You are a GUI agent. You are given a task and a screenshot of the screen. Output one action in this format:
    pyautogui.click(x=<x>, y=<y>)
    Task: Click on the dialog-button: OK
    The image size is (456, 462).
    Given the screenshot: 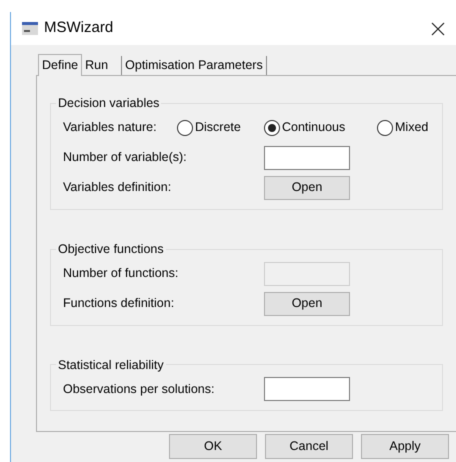 What is the action you would take?
    pyautogui.click(x=213, y=446)
    